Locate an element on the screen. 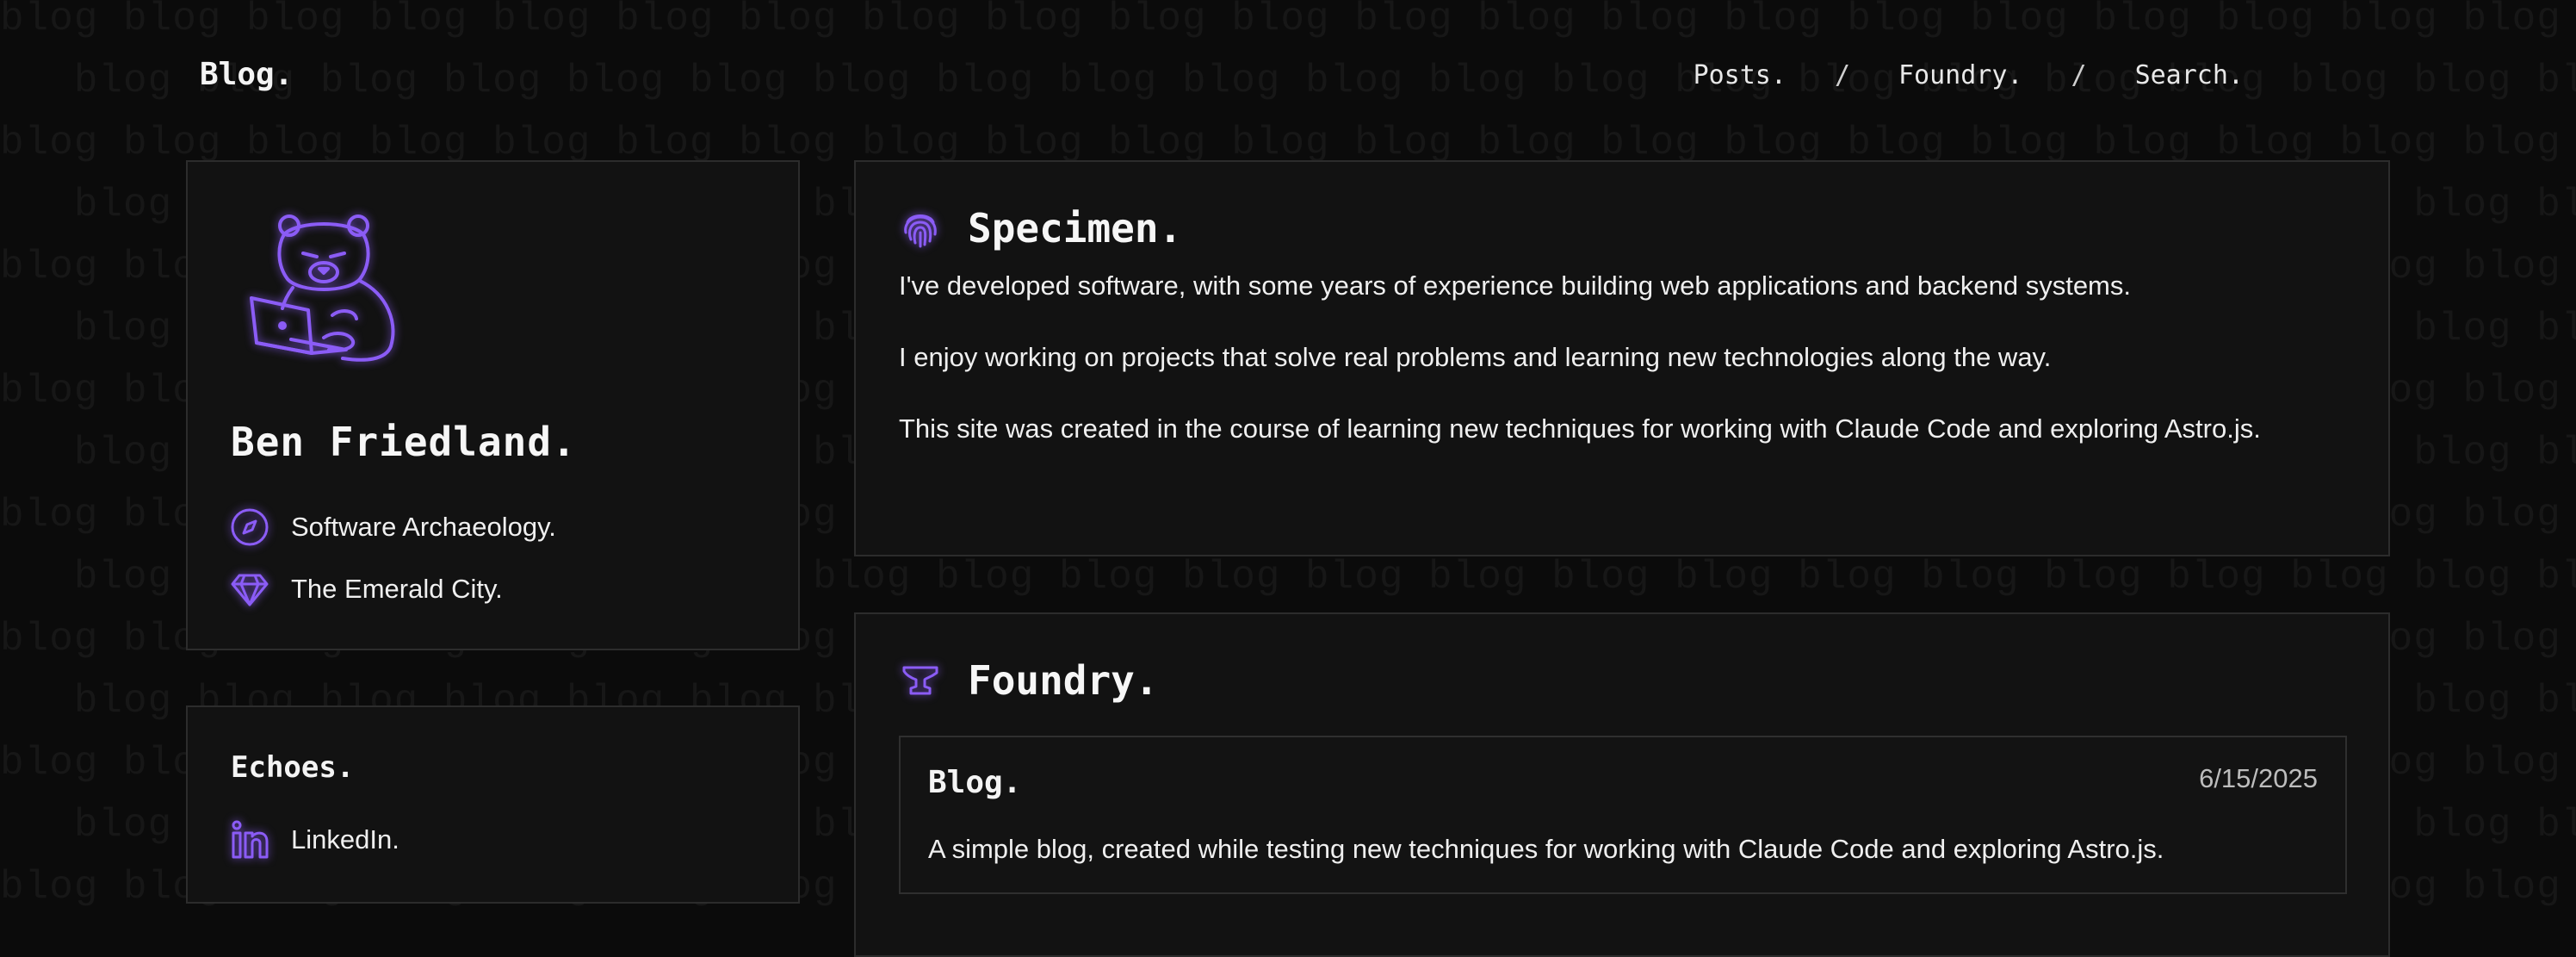 The width and height of the screenshot is (2576, 957). specimen-header: Specimen. is located at coordinates (1040, 228).